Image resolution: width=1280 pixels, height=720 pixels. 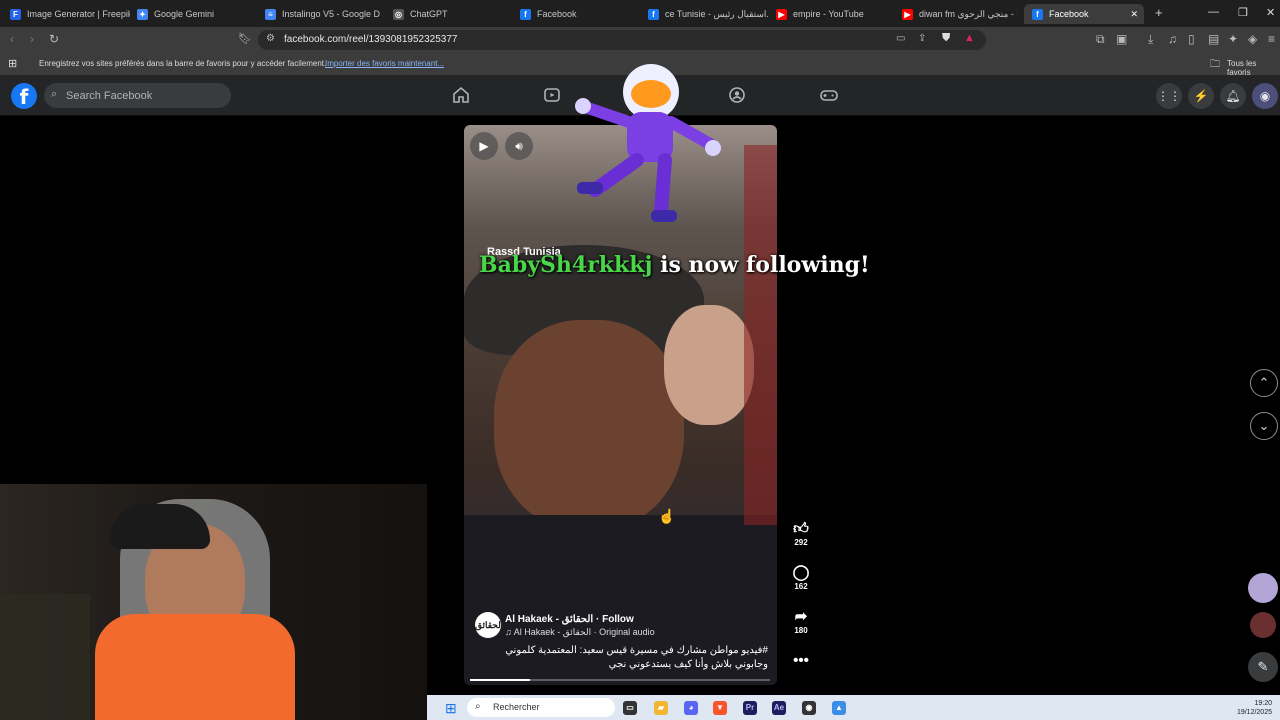 I want to click on start-button-icon: ⊞, so click(x=451, y=708).